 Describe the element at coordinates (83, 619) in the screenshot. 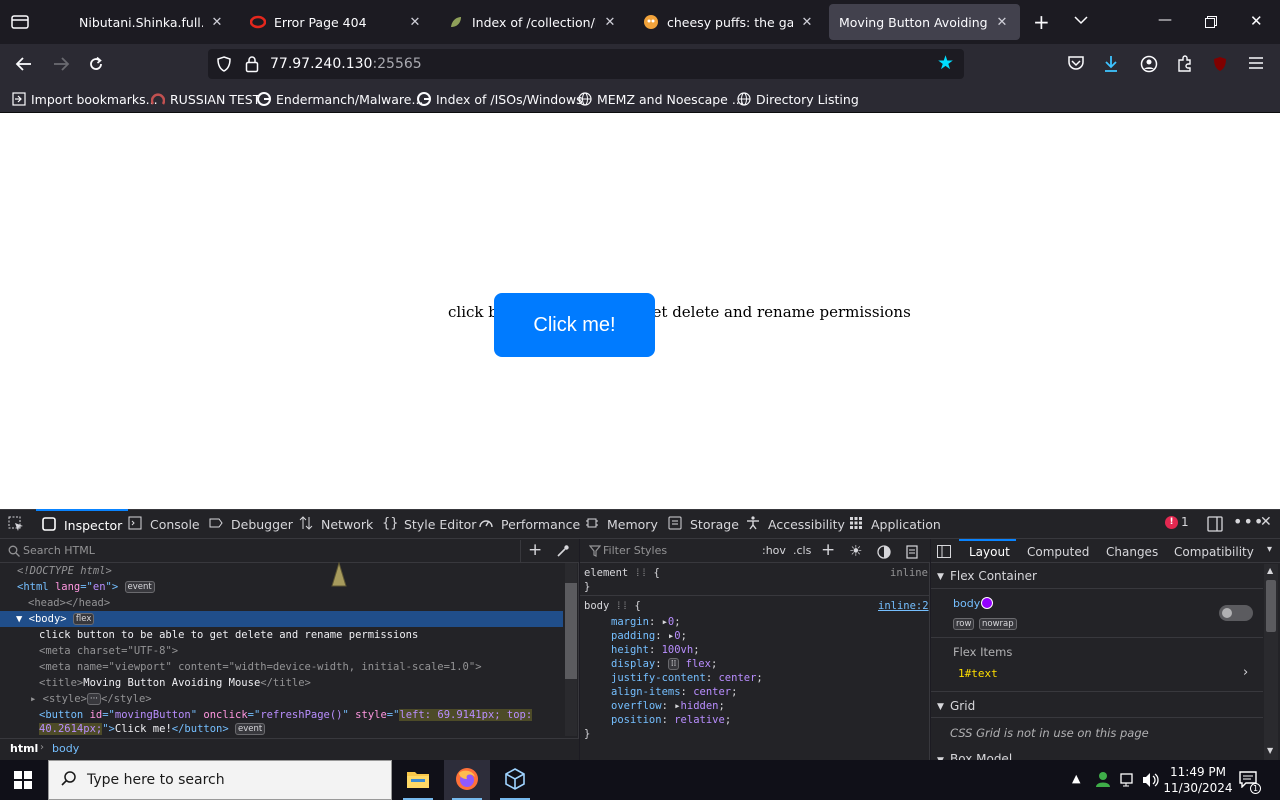

I see `flex-badge: flex` at that location.